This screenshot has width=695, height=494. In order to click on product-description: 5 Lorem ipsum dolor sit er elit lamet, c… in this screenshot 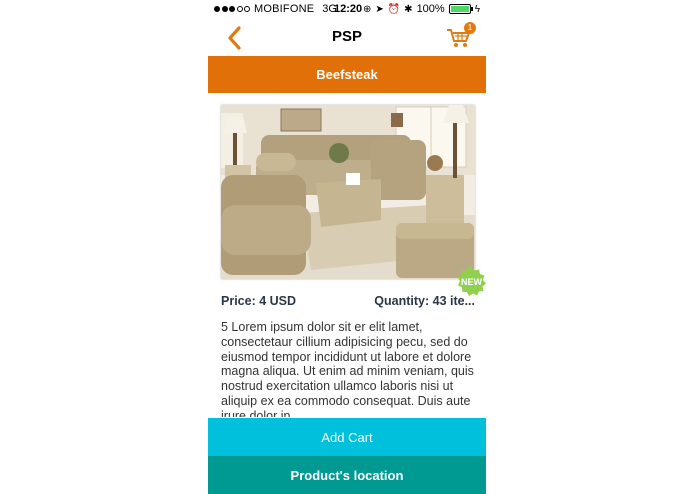, I will do `click(347, 368)`.